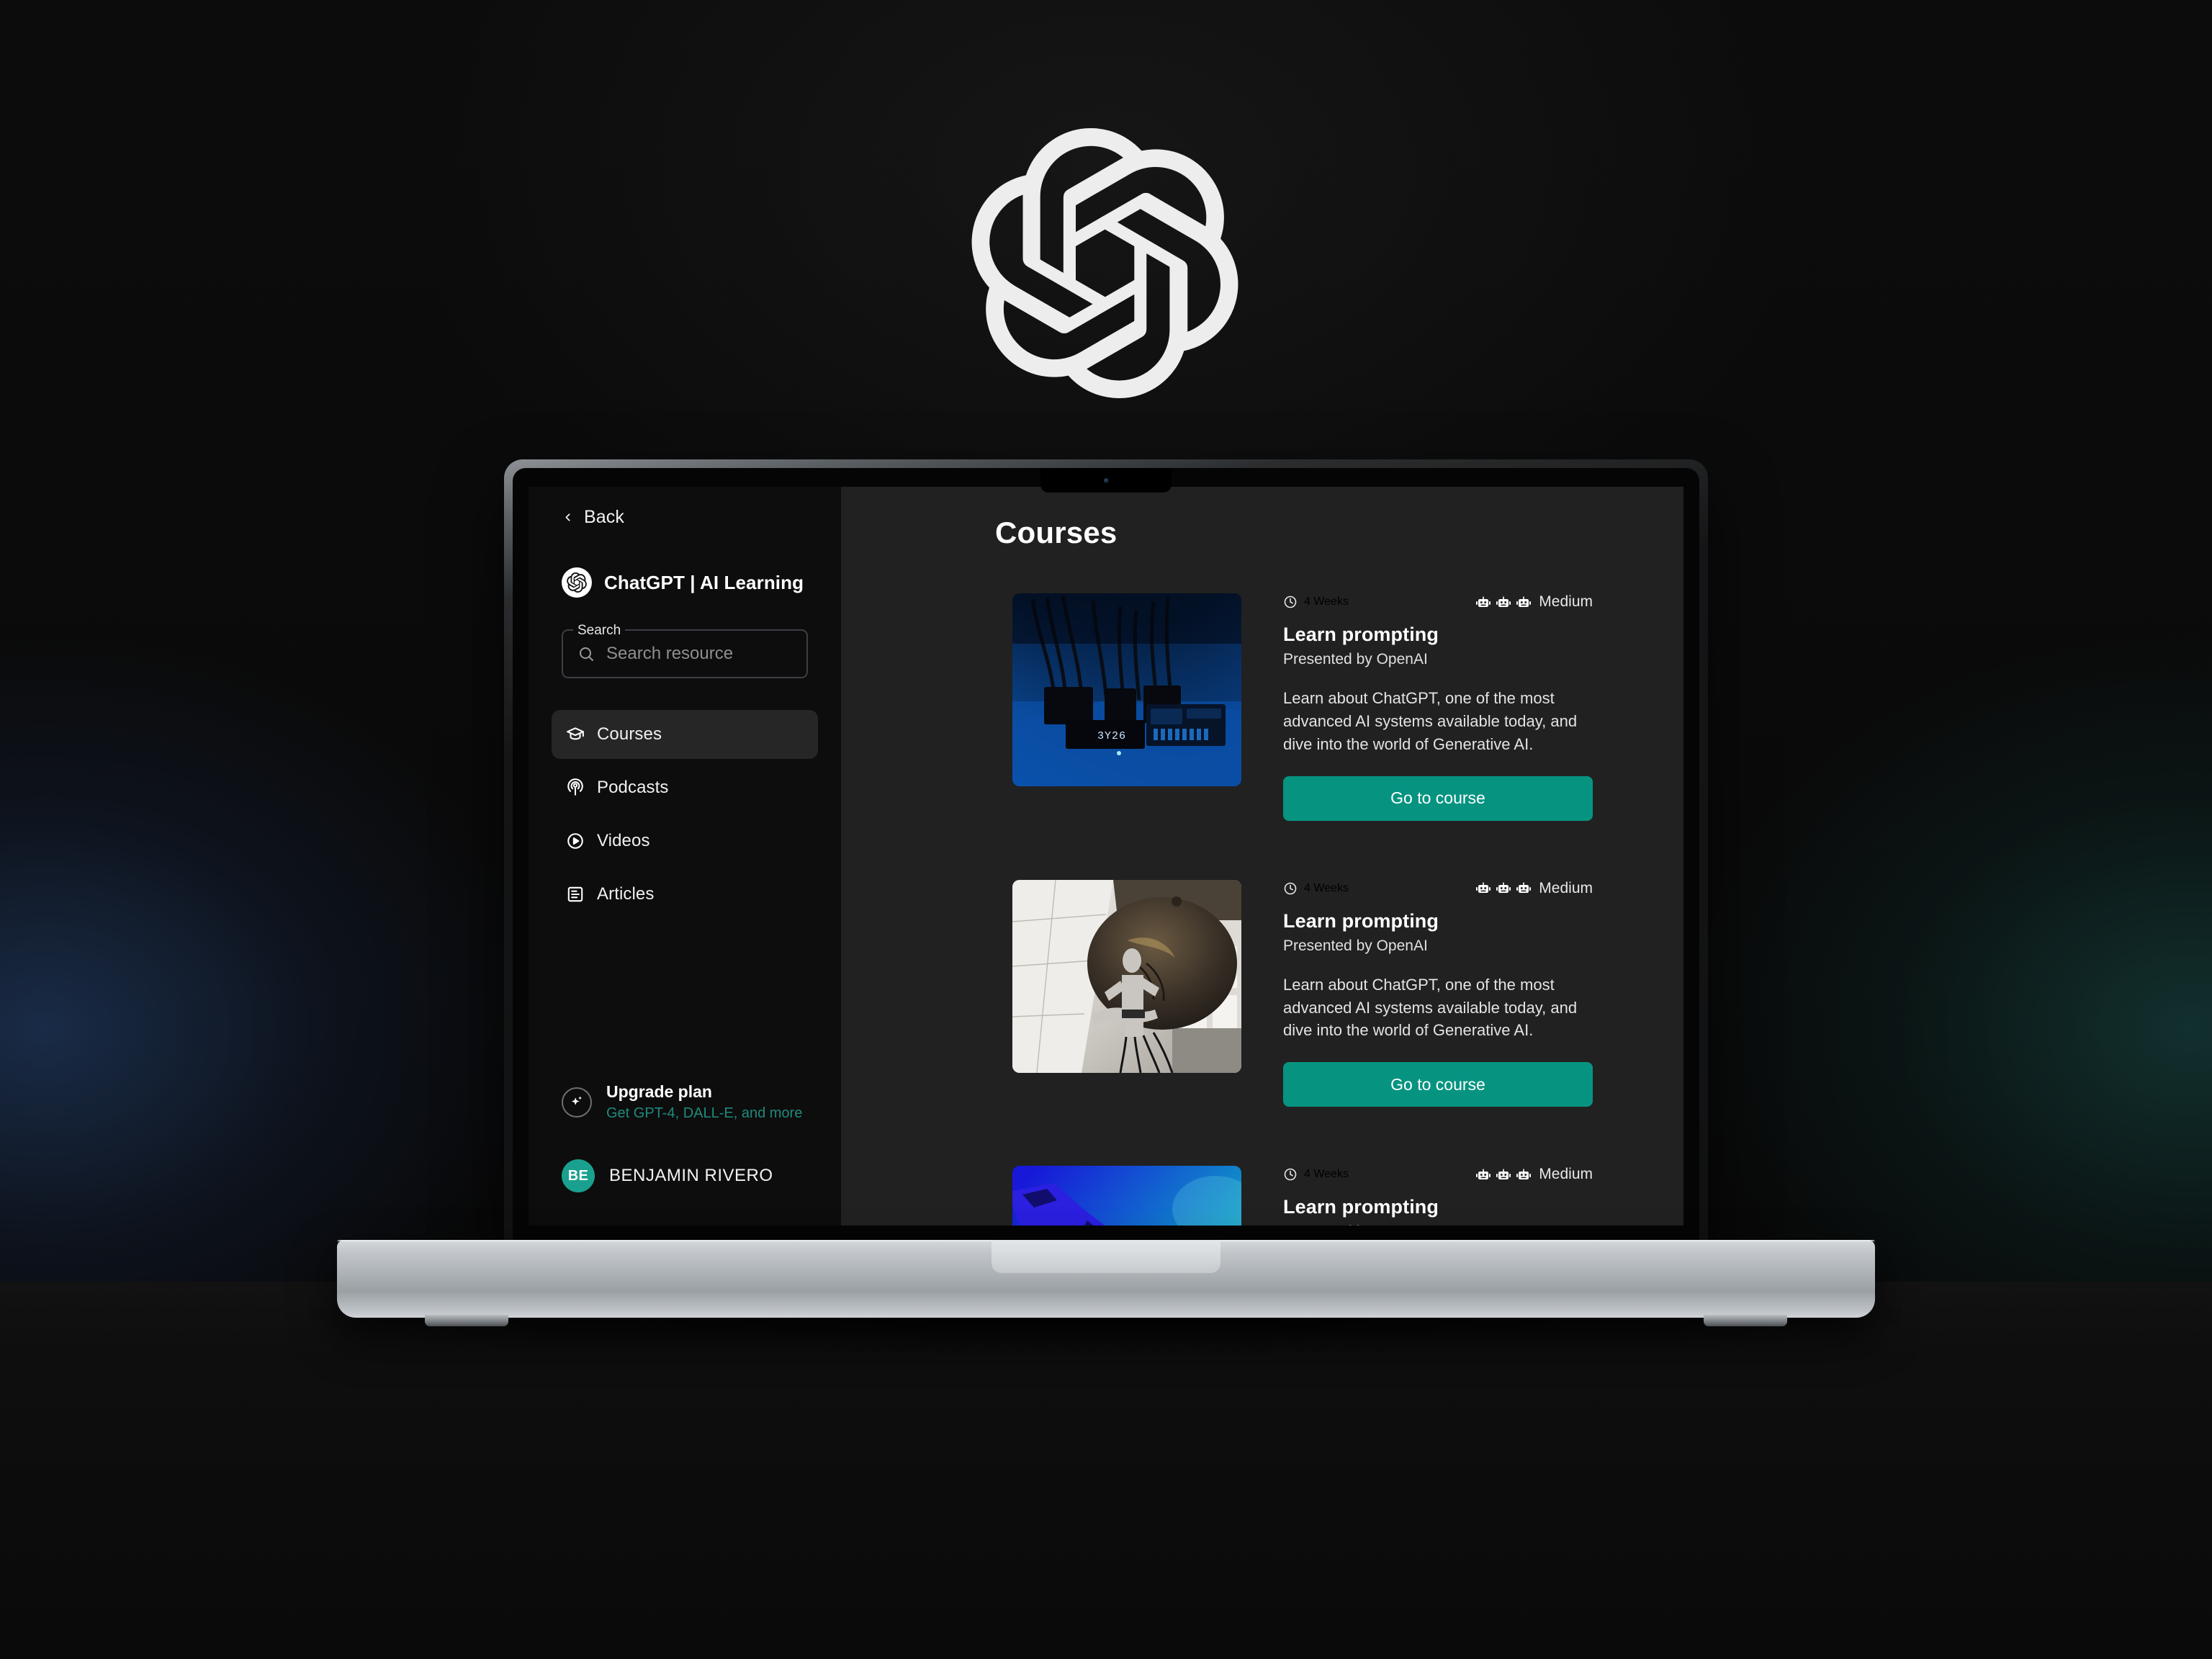 The width and height of the screenshot is (2212, 1659). I want to click on upgrade-subtitle: Get GPT-4, DALL-E, and more, so click(704, 1113).